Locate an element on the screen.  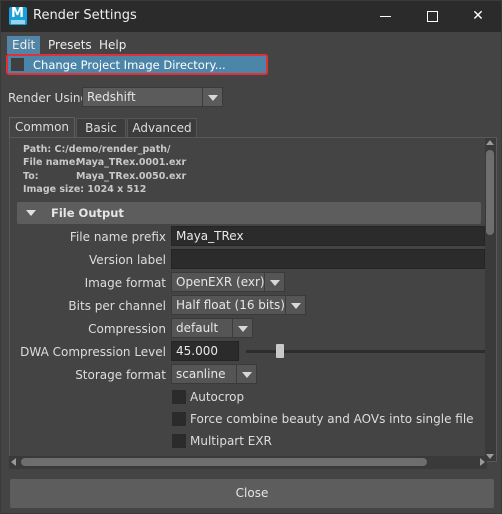
menu-presets: Presets is located at coordinates (70, 45).